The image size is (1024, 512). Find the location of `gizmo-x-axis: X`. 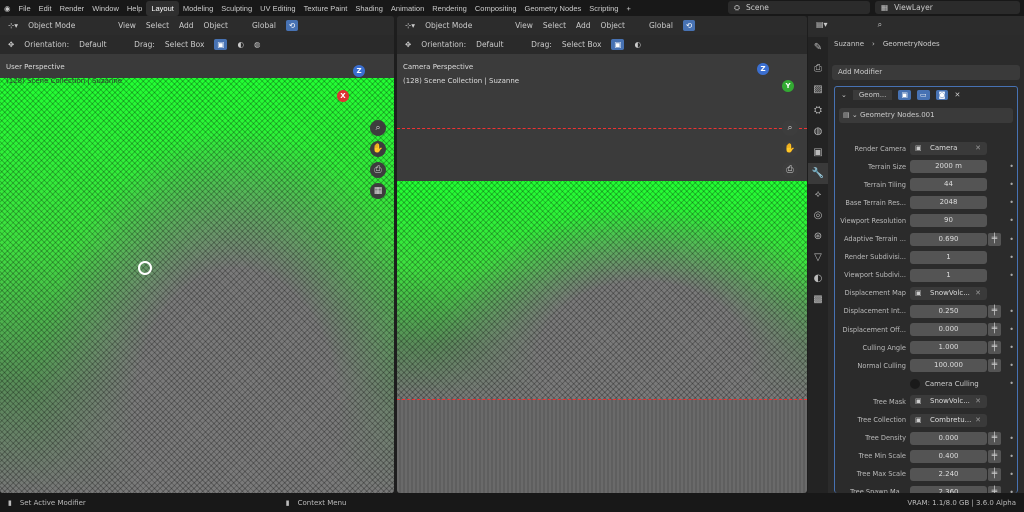

gizmo-x-axis: X is located at coordinates (343, 96).